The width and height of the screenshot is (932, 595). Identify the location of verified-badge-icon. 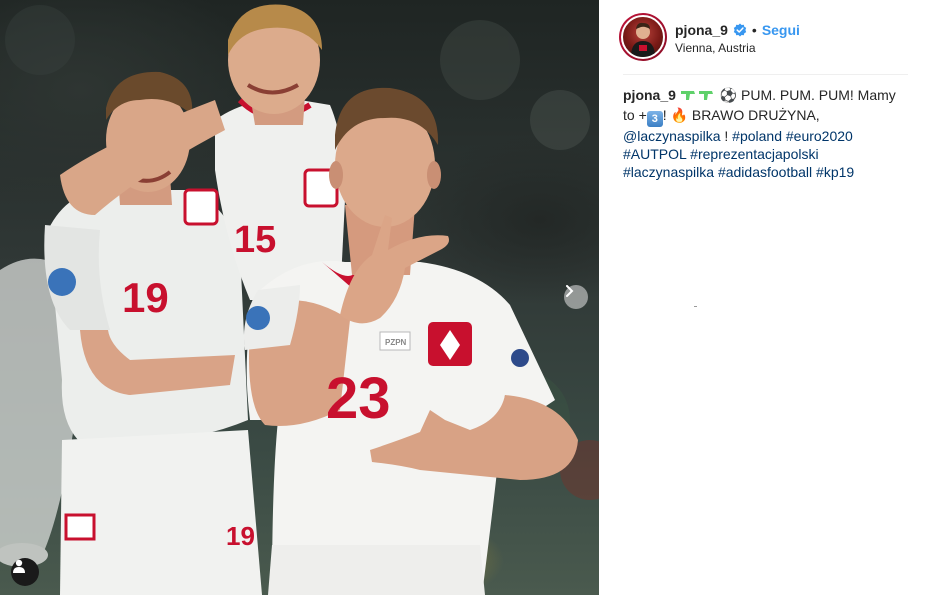
(740, 30).